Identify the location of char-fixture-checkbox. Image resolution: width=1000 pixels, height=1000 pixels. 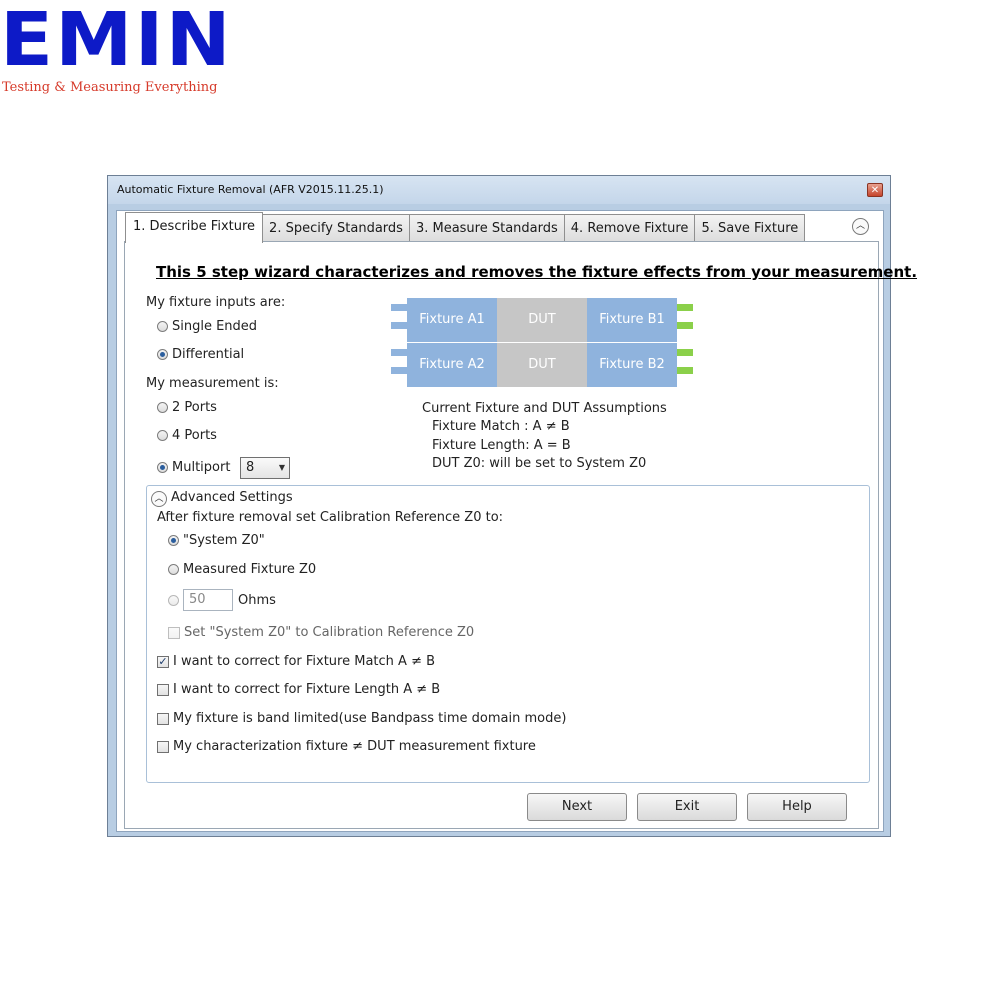
(163, 747).